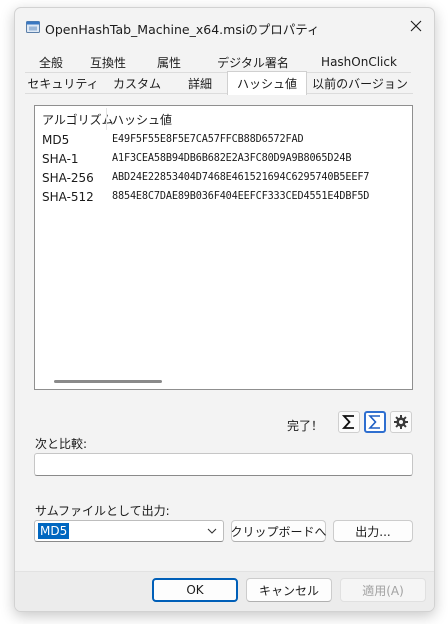  Describe the element at coordinates (169, 62) in the screenshot. I see `tab-attributes: 属性` at that location.